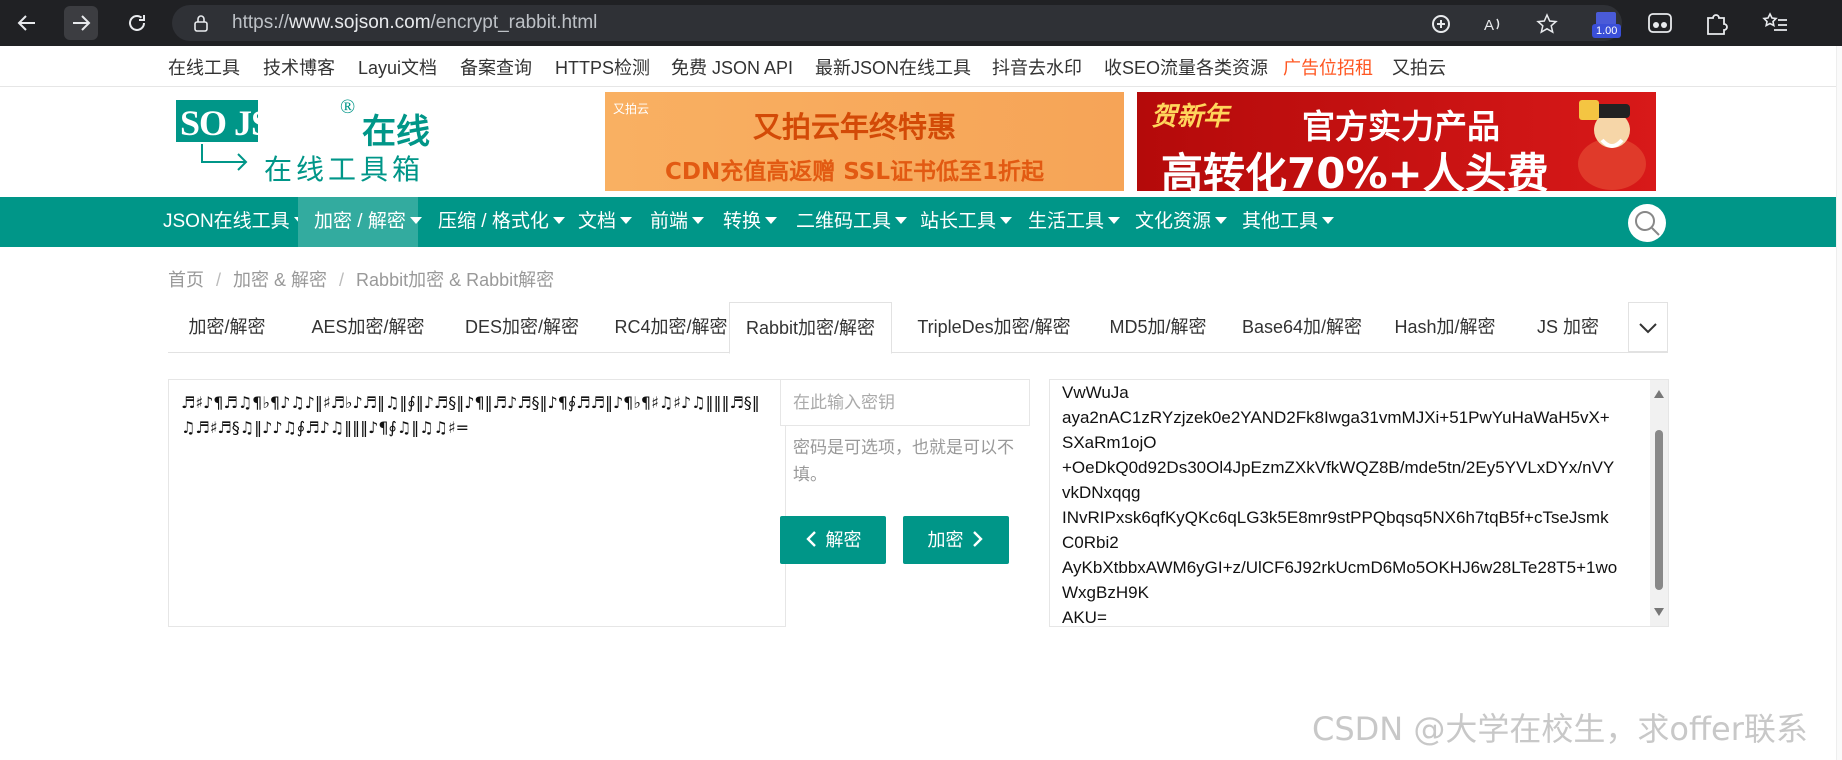  What do you see at coordinates (1659, 394) in the screenshot?
I see `scroll-up-arrow-icon` at bounding box center [1659, 394].